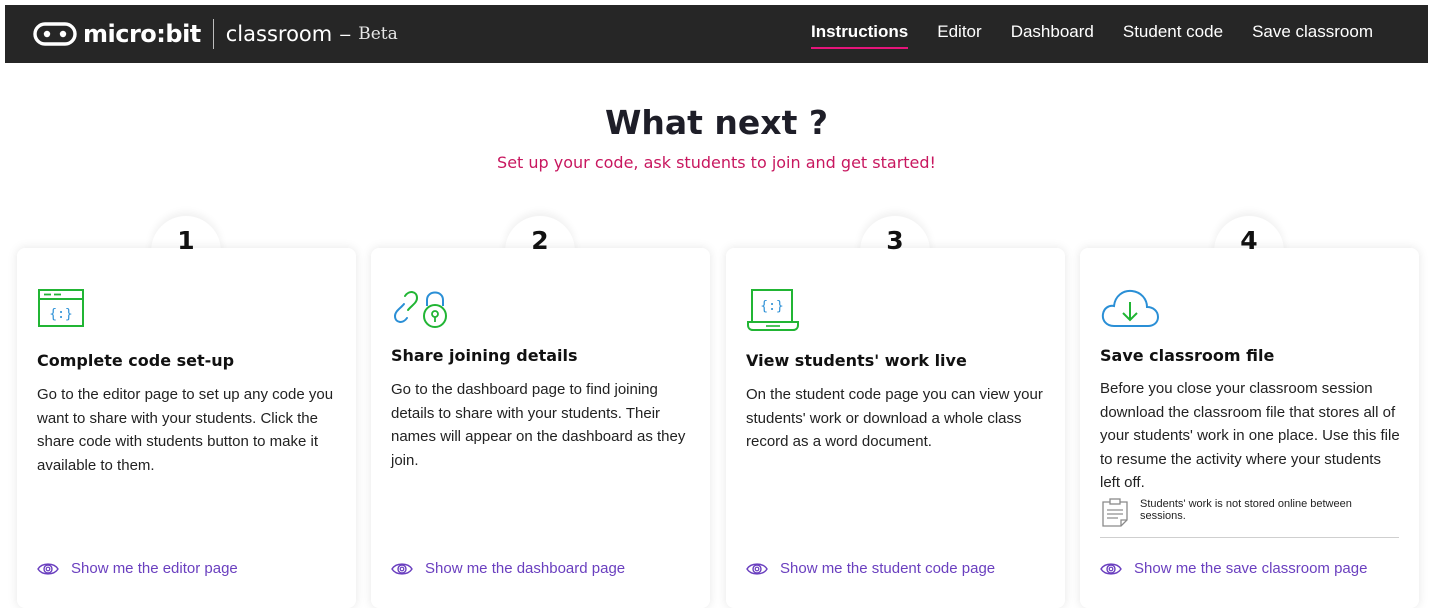 The width and height of the screenshot is (1433, 608). Describe the element at coordinates (1173, 34) in the screenshot. I see `nav-student-code: Student code` at that location.